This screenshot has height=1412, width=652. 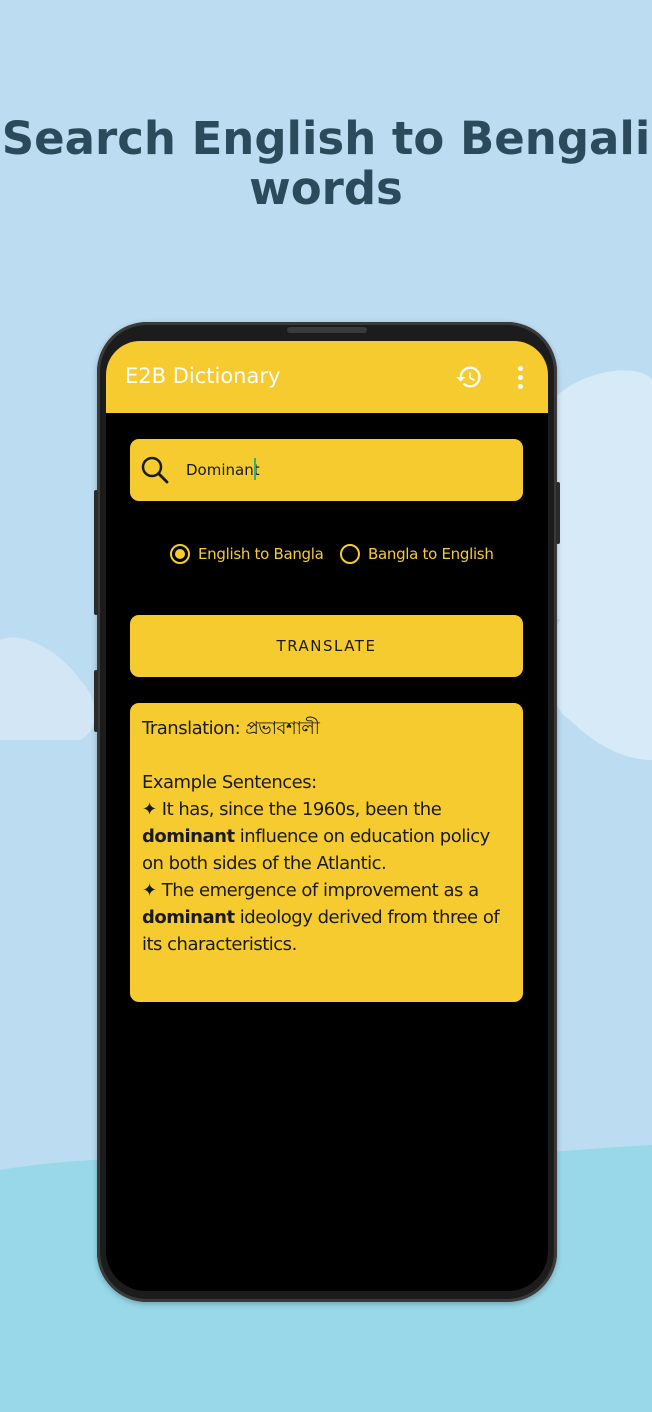 I want to click on radio-label: Bangla to English, so click(x=431, y=554).